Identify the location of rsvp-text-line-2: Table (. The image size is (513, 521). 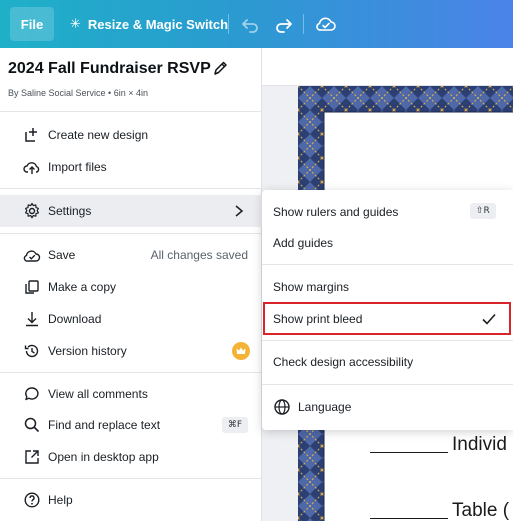
(481, 510).